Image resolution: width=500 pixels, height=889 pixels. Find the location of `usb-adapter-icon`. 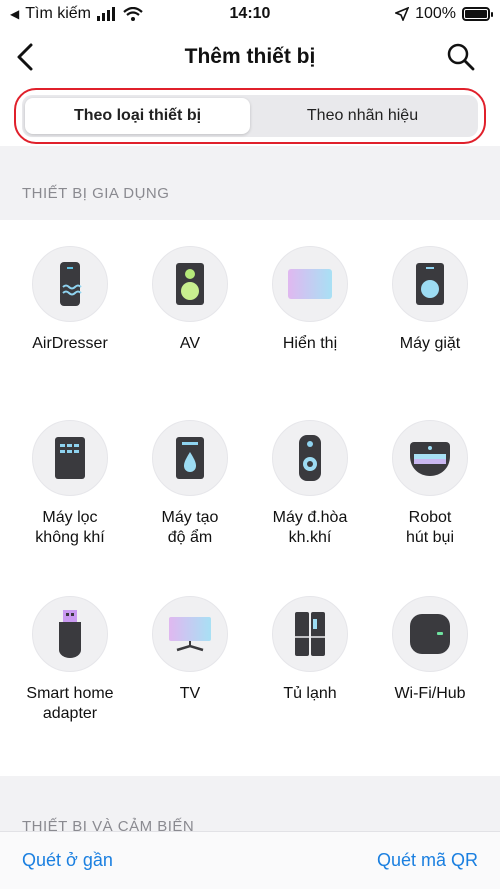

usb-adapter-icon is located at coordinates (70, 634).